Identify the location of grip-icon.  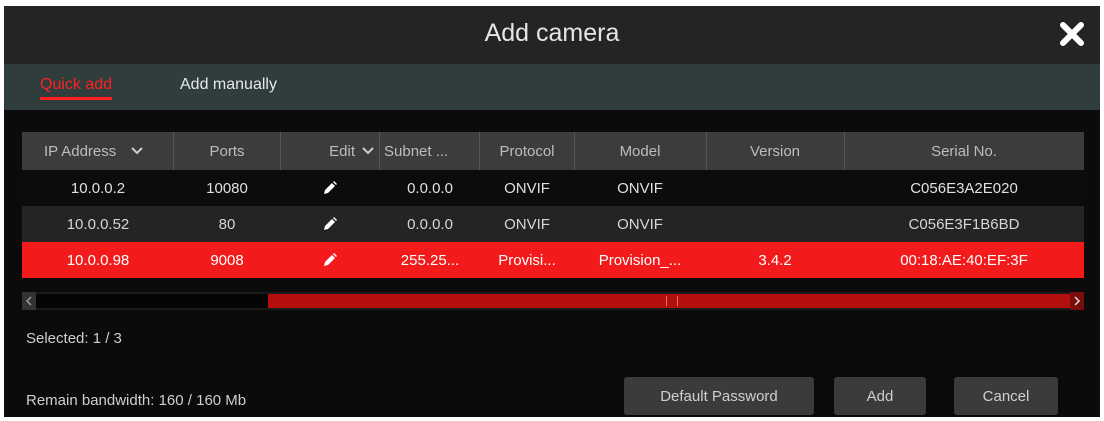
(672, 301).